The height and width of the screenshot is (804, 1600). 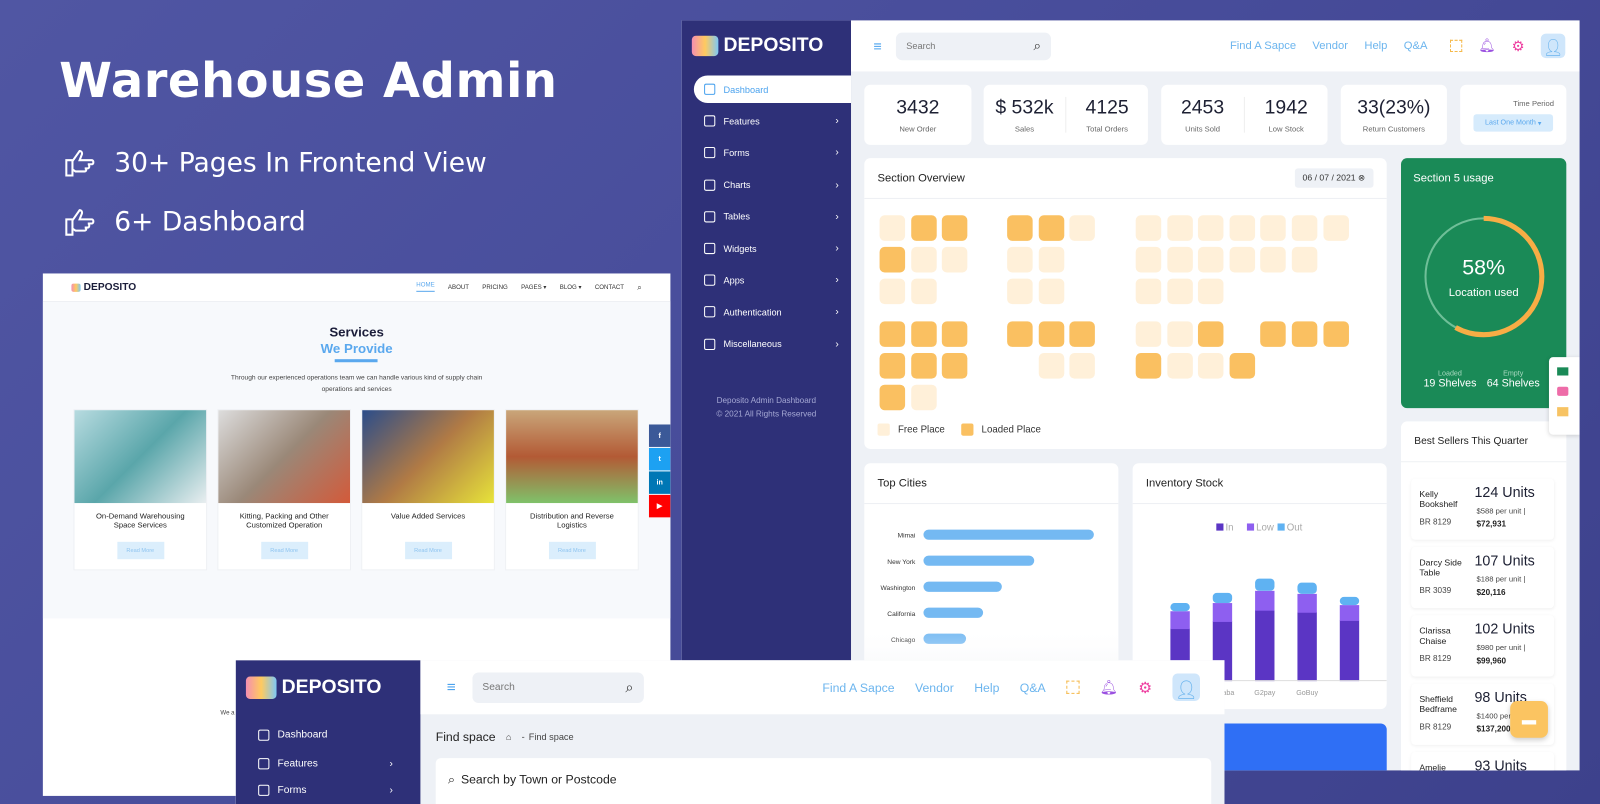 I want to click on sidebar-item-forms: Forms ›, so click(x=326, y=790).